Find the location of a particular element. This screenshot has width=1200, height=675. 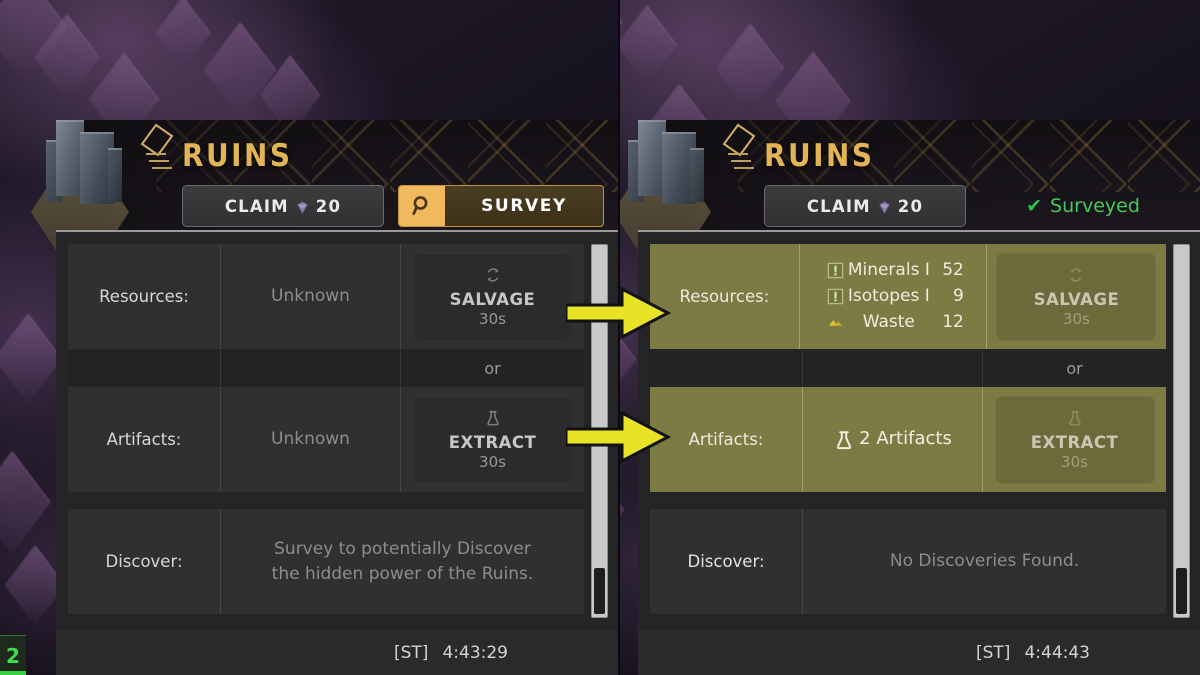

artifacts-value: Unknown is located at coordinates (310, 439).